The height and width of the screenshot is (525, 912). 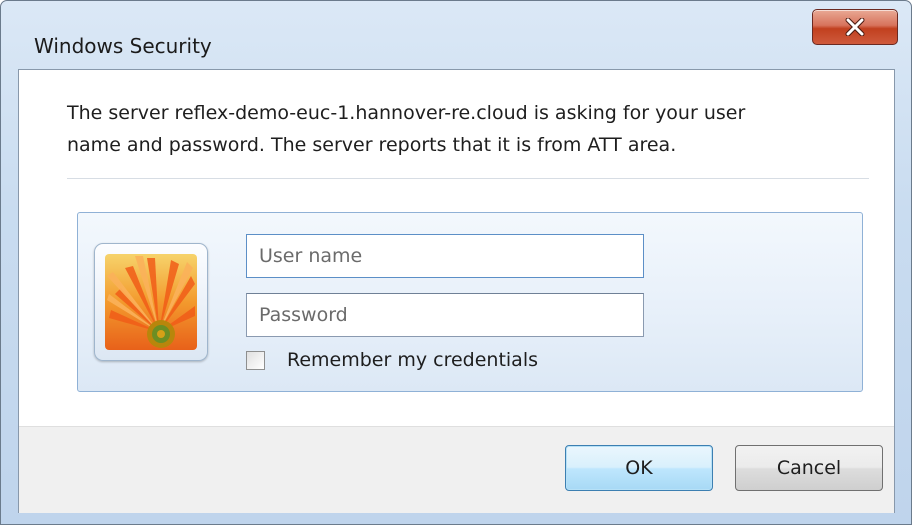 I want to click on dialog-title: Windows Security, so click(x=123, y=46).